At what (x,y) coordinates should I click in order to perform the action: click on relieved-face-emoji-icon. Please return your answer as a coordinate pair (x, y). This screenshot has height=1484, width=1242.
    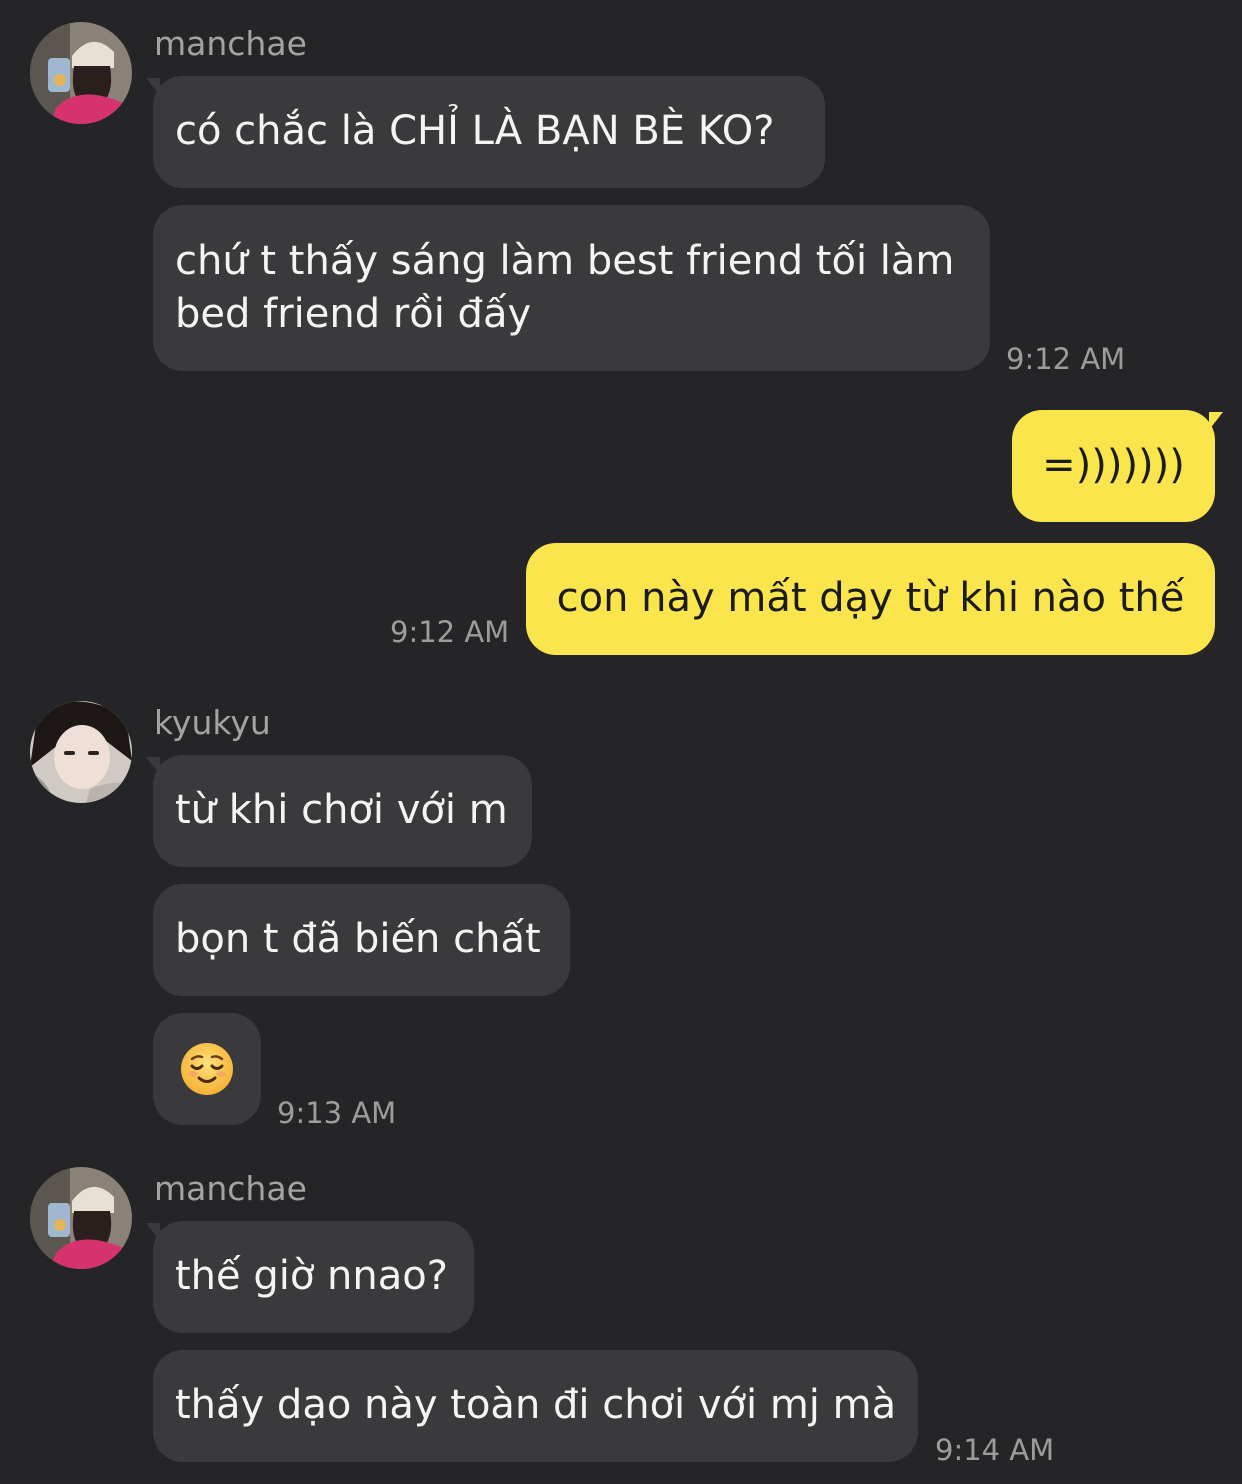
    Looking at the image, I should click on (207, 1069).